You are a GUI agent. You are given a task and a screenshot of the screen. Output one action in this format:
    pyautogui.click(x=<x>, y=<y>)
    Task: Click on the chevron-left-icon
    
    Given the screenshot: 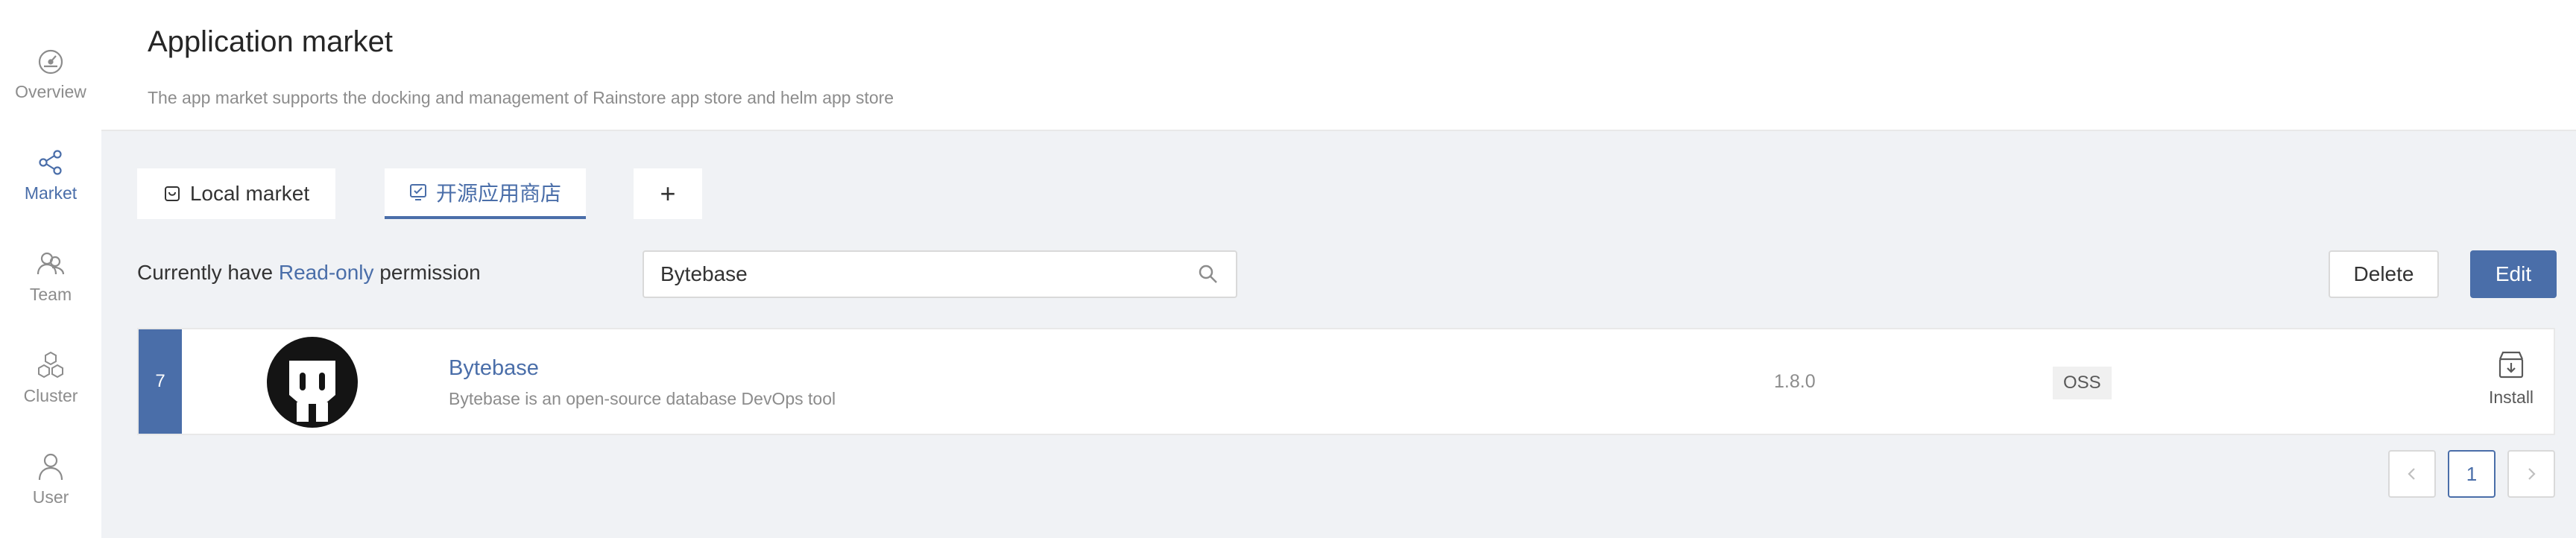 What is the action you would take?
    pyautogui.click(x=2411, y=474)
    